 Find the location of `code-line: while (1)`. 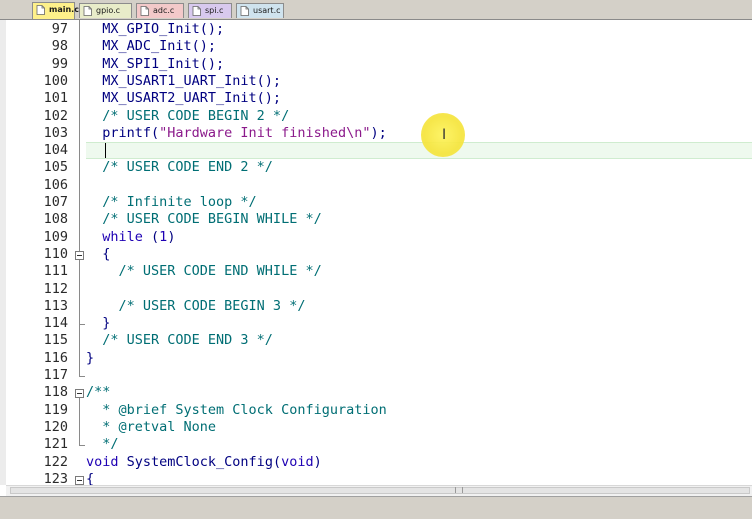

code-line: while (1) is located at coordinates (130, 237).